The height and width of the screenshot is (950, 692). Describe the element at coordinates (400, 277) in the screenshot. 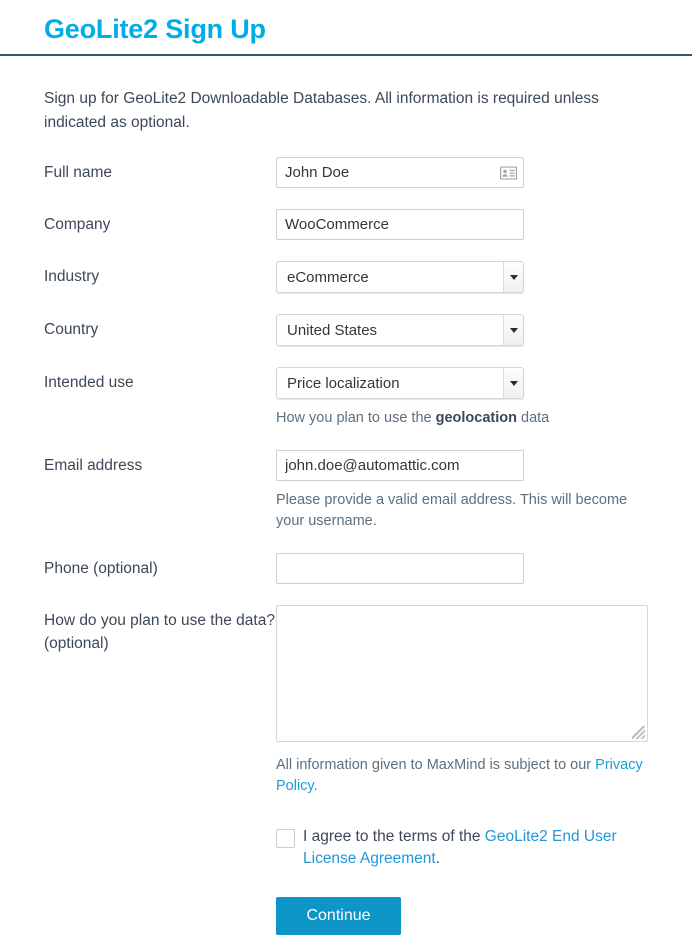

I see `industry-select: eCommerce` at that location.